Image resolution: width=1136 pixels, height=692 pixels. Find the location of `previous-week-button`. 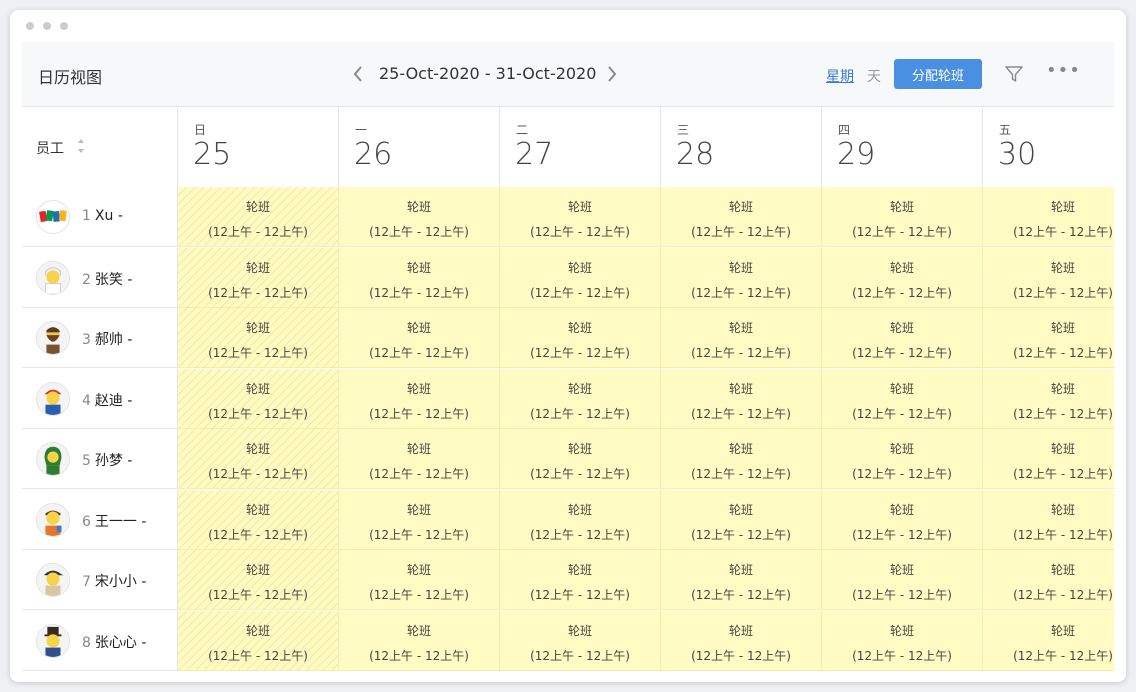

previous-week-button is located at coordinates (358, 74).